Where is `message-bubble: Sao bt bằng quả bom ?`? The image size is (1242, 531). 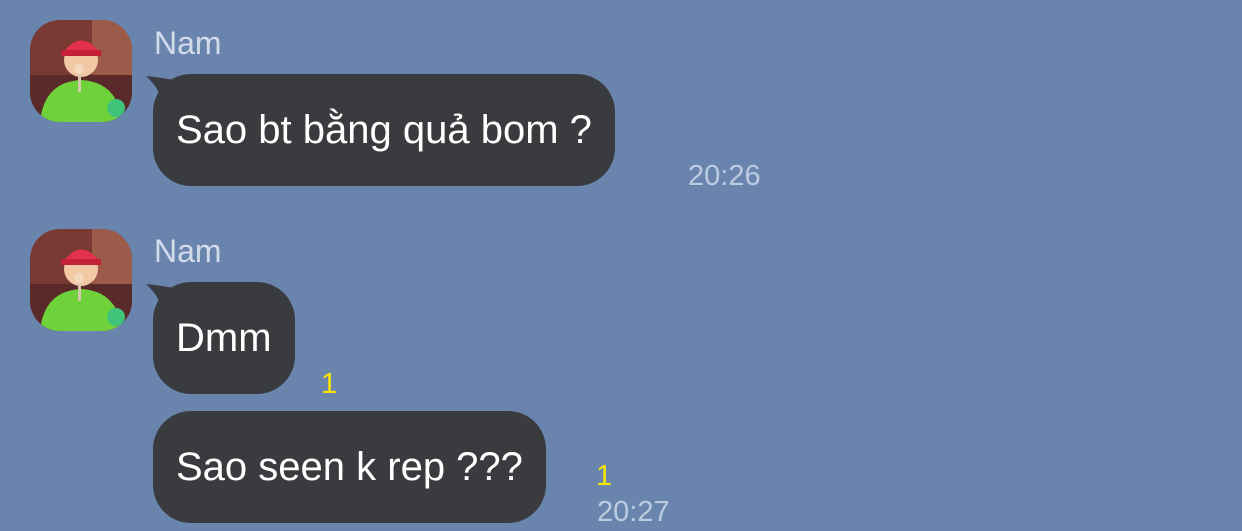
message-bubble: Sao bt bằng quả bom ? is located at coordinates (384, 130).